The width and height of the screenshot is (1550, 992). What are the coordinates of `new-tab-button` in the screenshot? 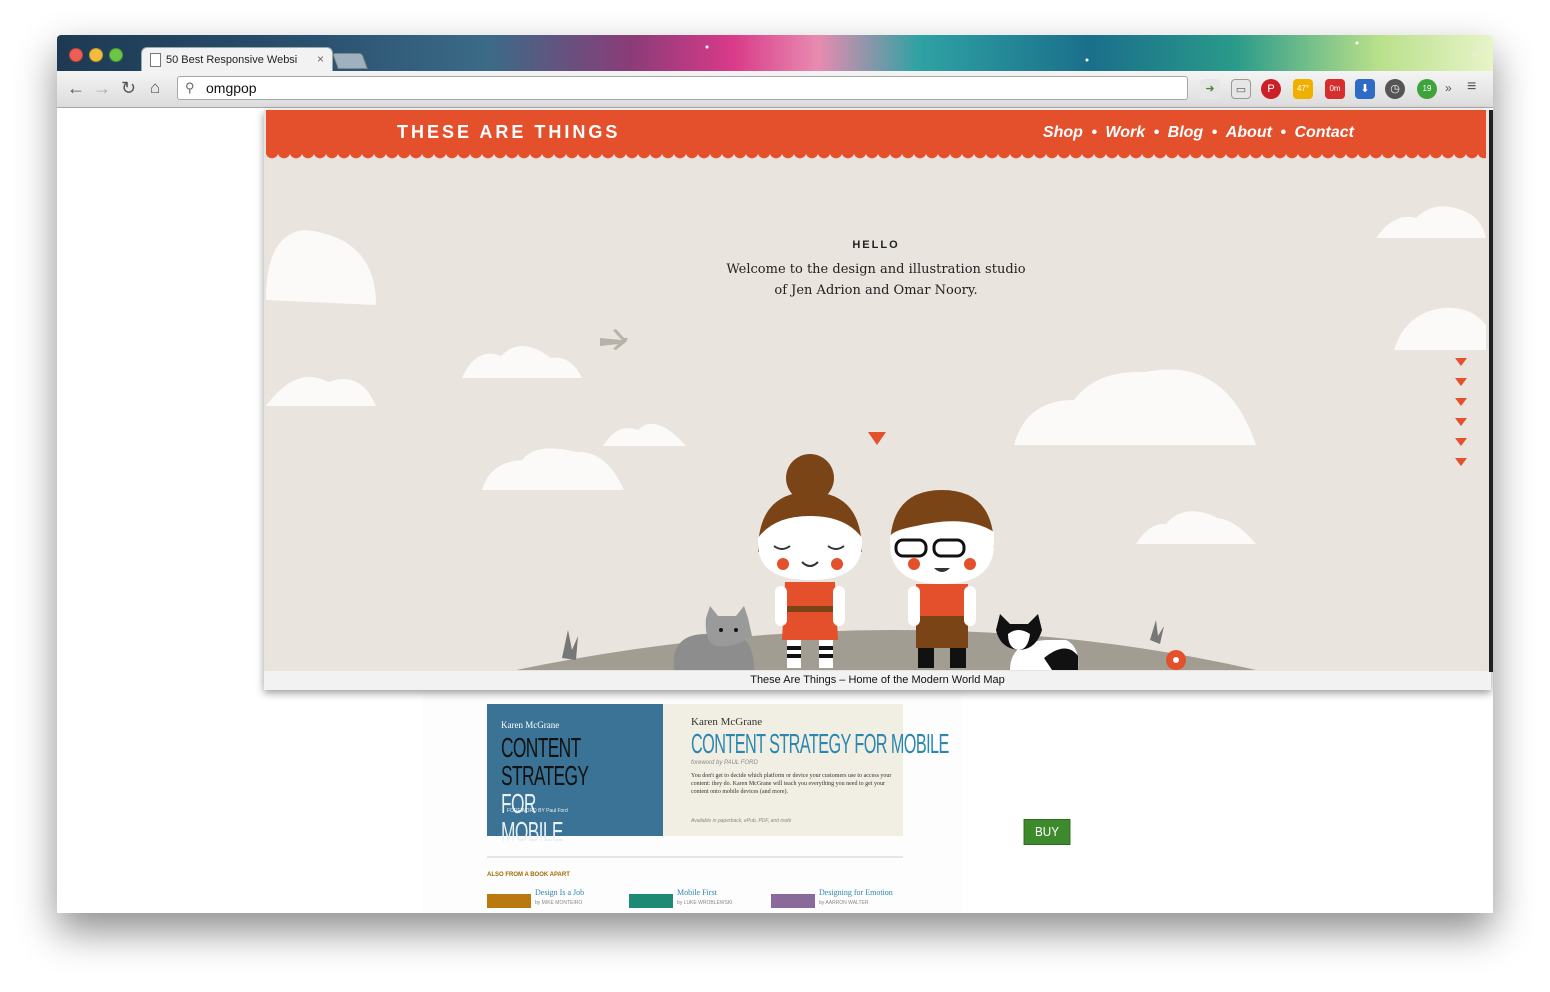 It's located at (350, 61).